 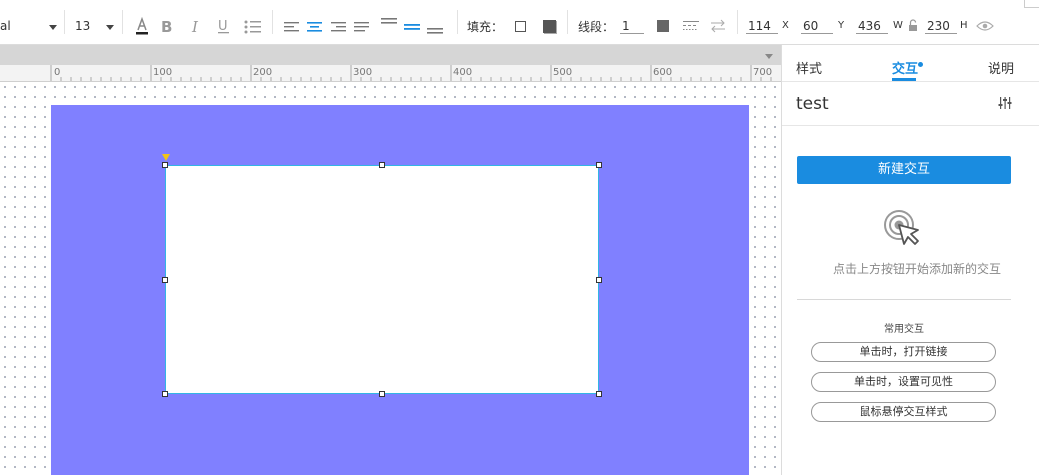 I want to click on tab-interaction: 交互, so click(x=905, y=67).